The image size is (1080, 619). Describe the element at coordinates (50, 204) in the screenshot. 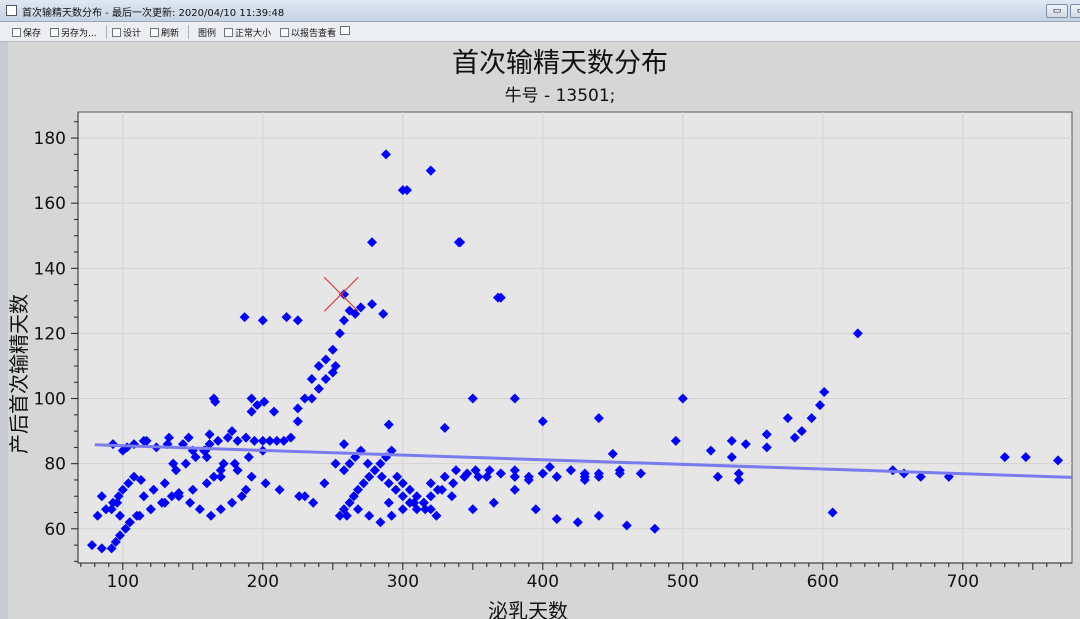

I see `y-tick-label: 160` at that location.